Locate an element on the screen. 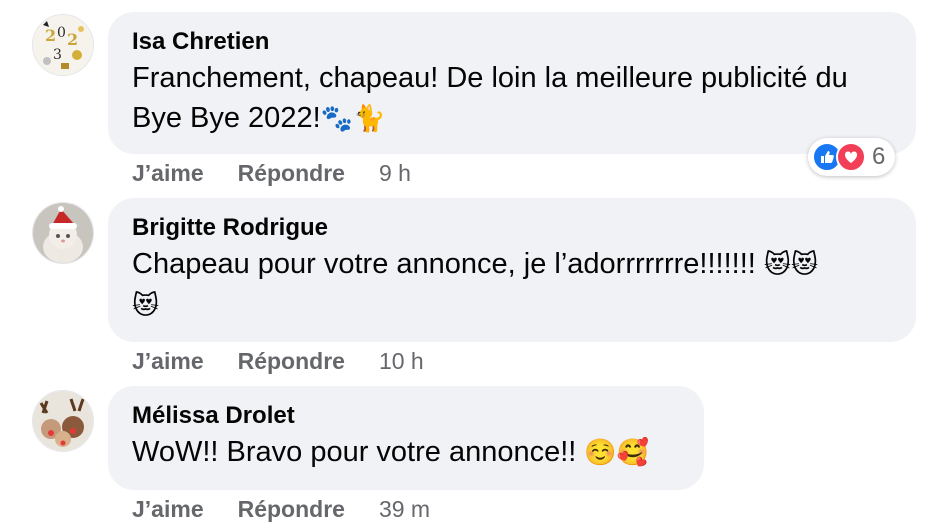 This screenshot has width=932, height=530. reaction-summary: 6 is located at coordinates (852, 157).